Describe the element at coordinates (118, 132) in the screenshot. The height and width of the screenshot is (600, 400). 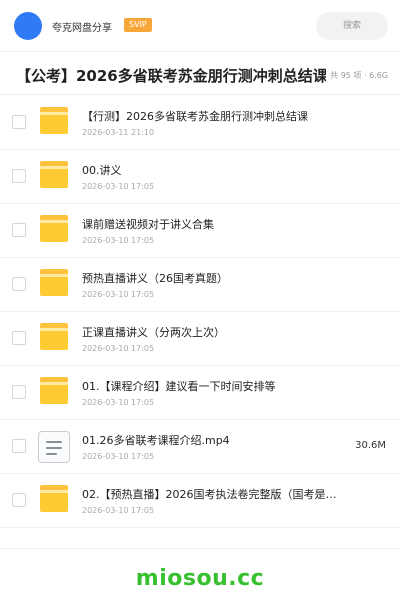
I see `item-date: 2026-03-11 21:10` at that location.